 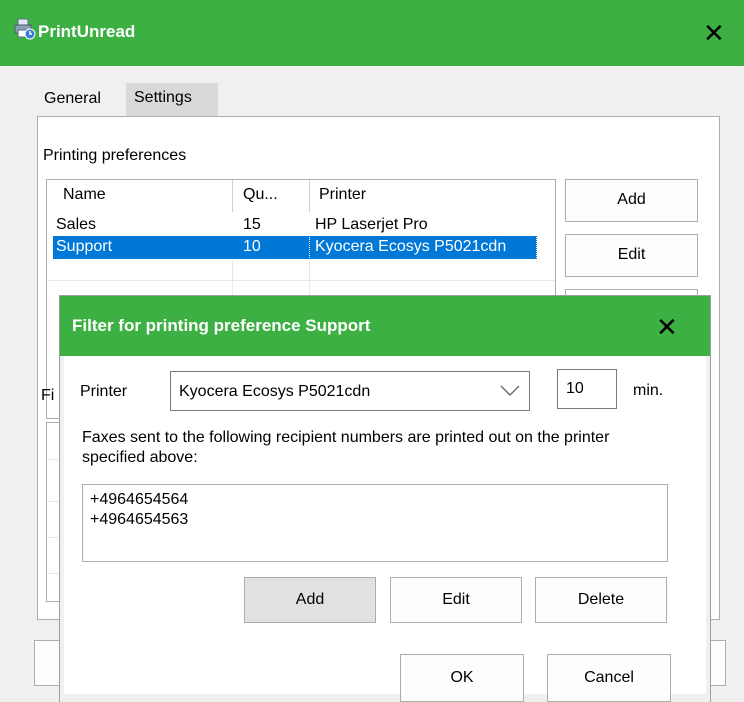 What do you see at coordinates (601, 600) in the screenshot?
I see `delete-number-button: Delete` at bounding box center [601, 600].